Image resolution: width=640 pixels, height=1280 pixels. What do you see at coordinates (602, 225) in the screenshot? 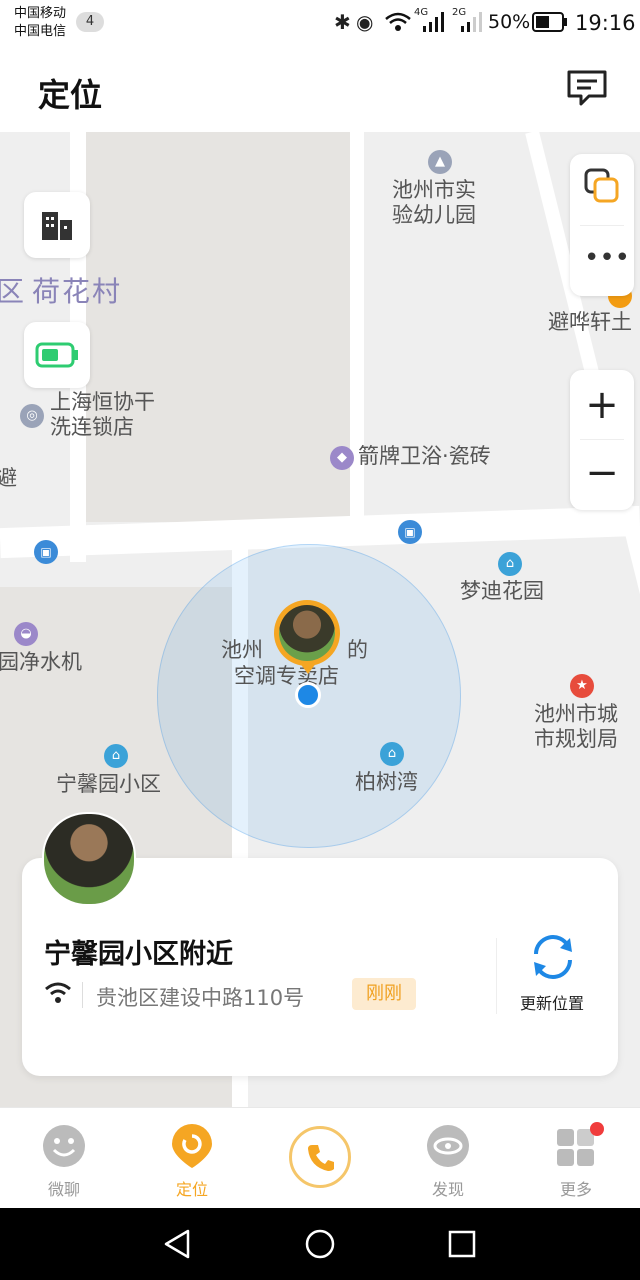
I see `map-tools-panel: •••` at bounding box center [602, 225].